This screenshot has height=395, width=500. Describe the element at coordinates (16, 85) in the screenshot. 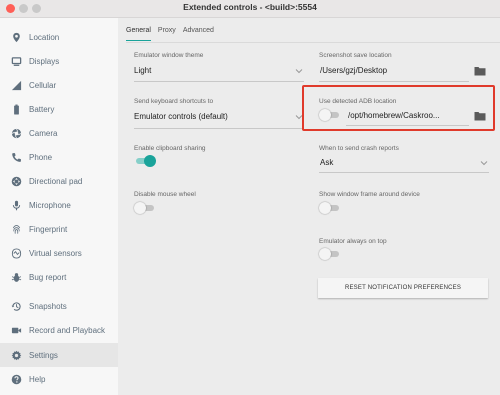

I see `cellular-signal-icon` at that location.